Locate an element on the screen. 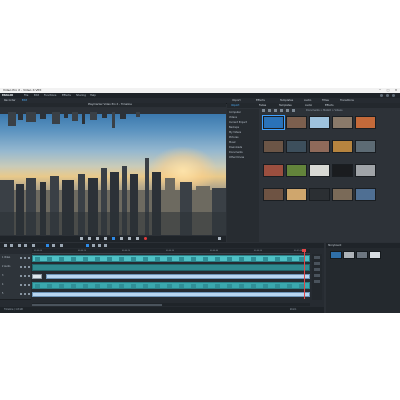 The width and height of the screenshot is (400, 400). tree-item: My Videos is located at coordinates (235, 132).